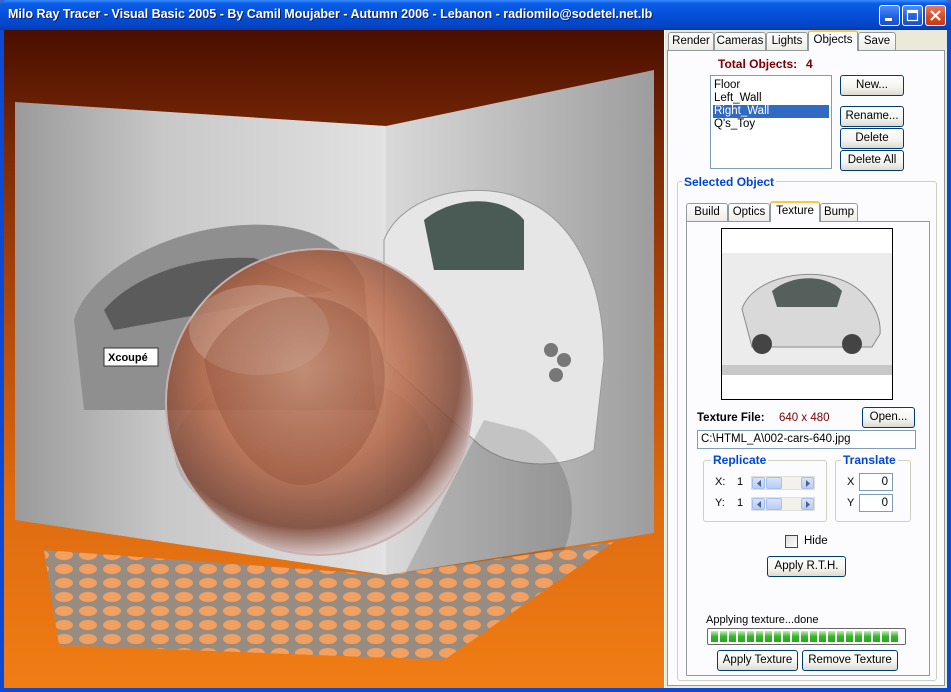  Describe the element at coordinates (809, 64) in the screenshot. I see `total-objects-count: 4` at that location.